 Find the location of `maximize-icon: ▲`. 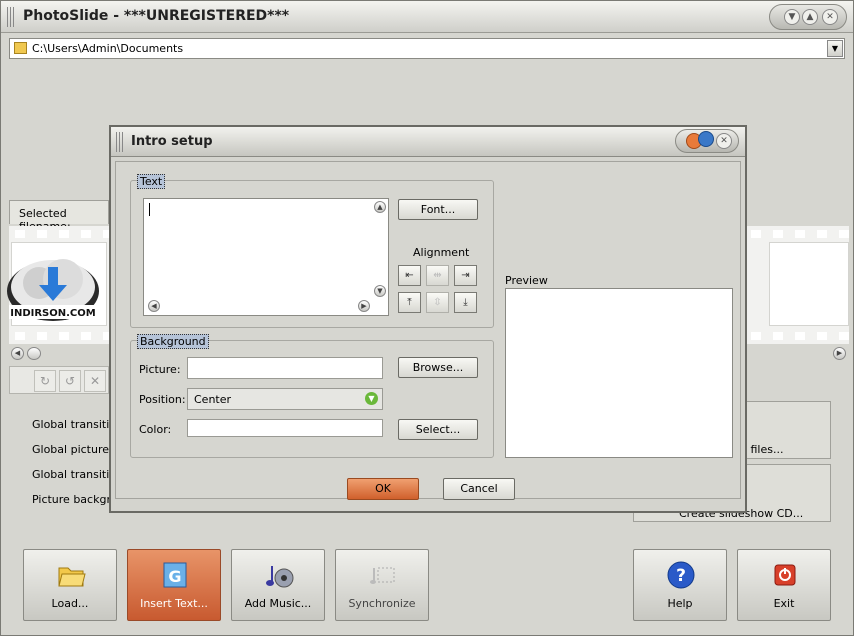

maximize-icon: ▲ is located at coordinates (810, 17).